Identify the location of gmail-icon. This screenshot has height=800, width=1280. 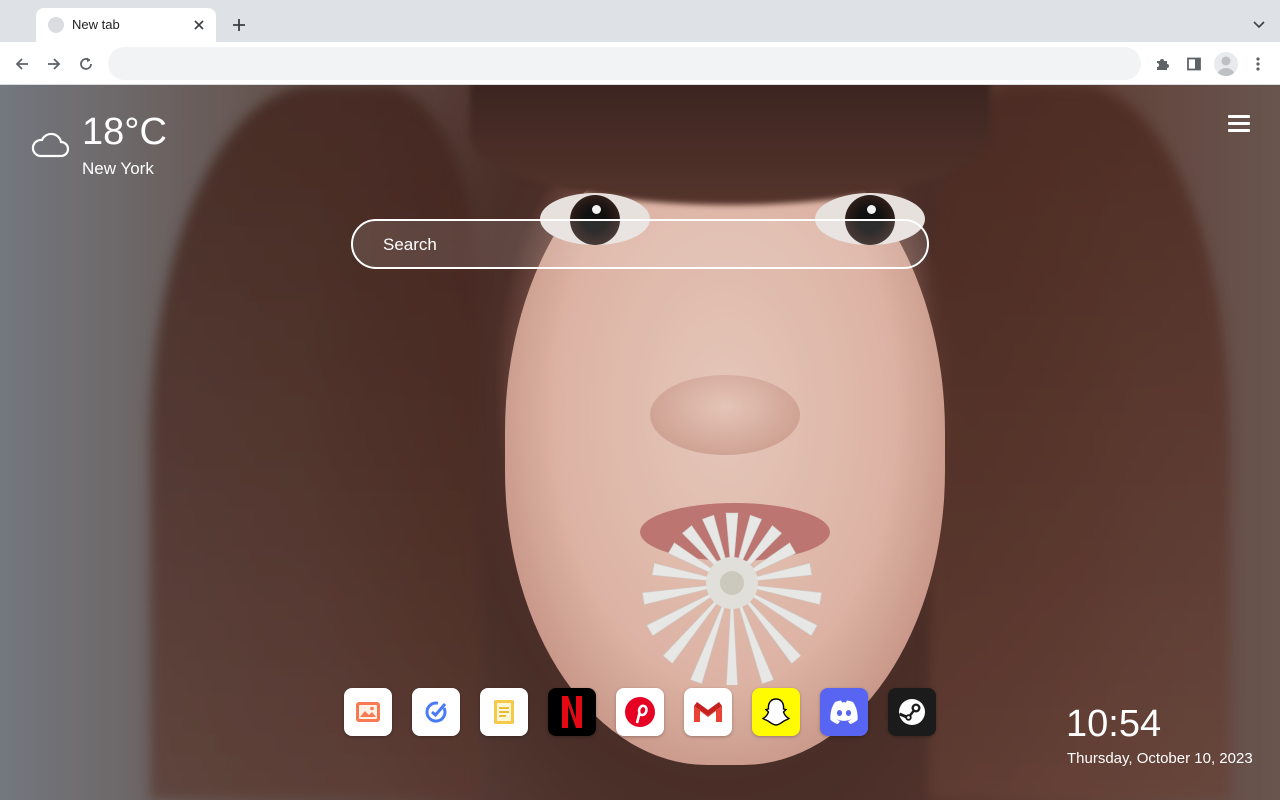
(708, 712).